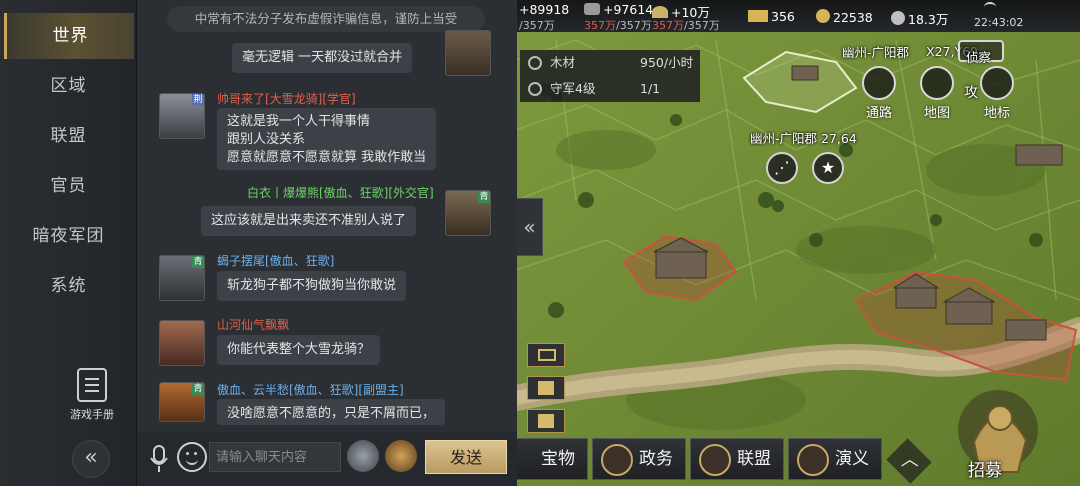 The width and height of the screenshot is (1080, 486). I want to click on mail-icon, so click(547, 355).